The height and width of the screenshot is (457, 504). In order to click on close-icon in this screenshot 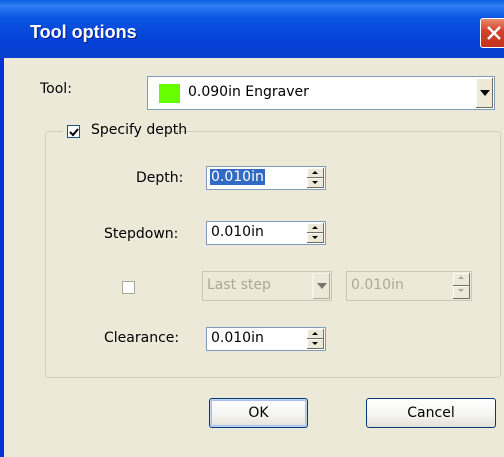, I will do `click(494, 33)`.